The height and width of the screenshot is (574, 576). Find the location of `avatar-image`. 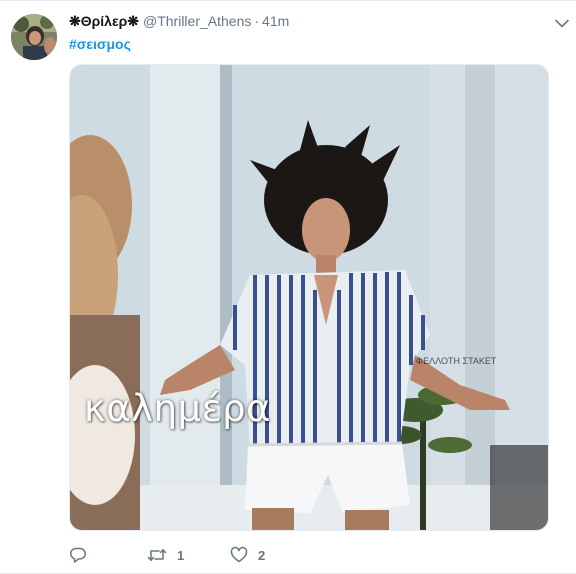

avatar-image is located at coordinates (34, 37).